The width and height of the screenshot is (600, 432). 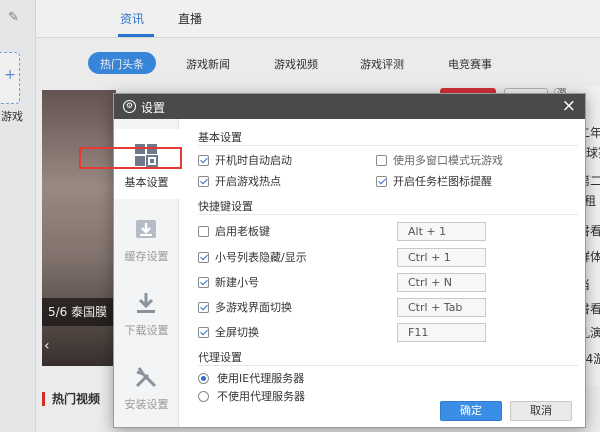 What do you see at coordinates (261, 378) in the screenshot?
I see `option-label: 使用IE代理服务器` at bounding box center [261, 378].